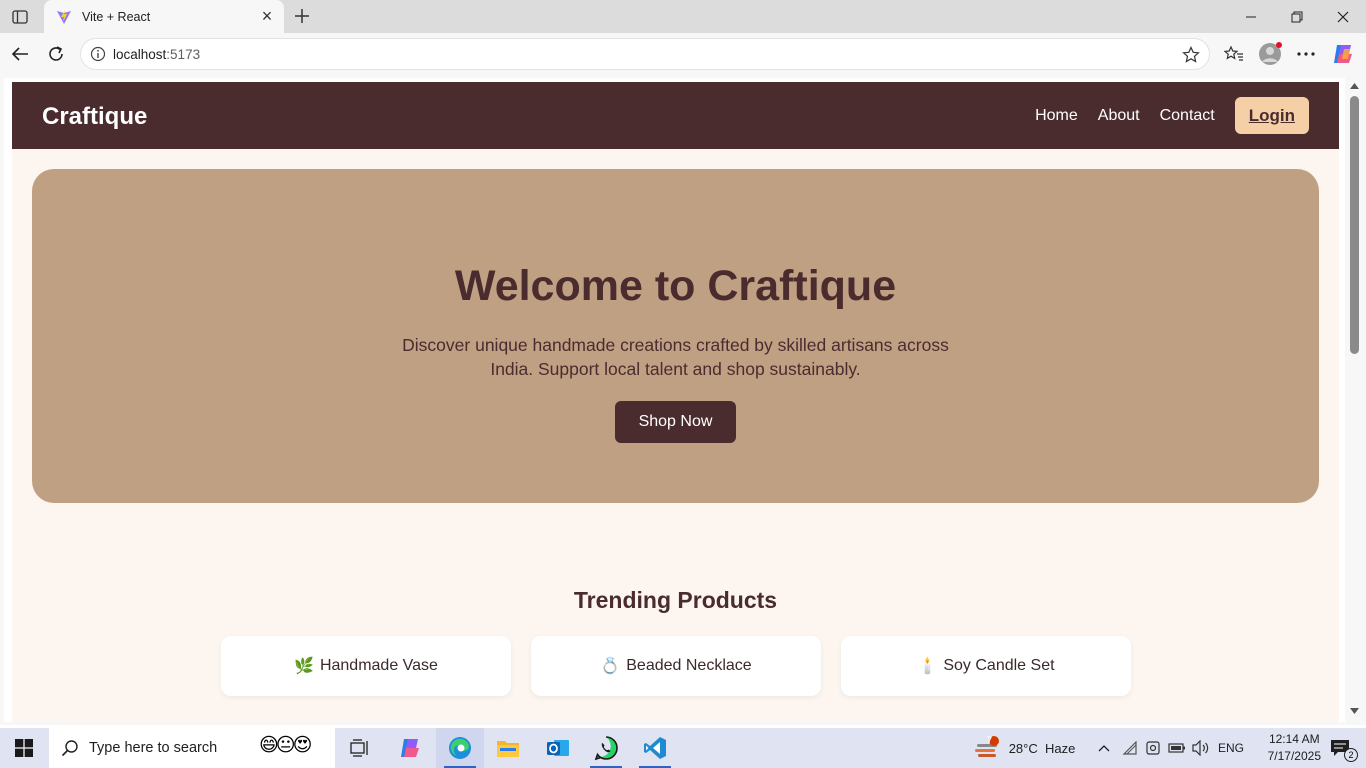 The image size is (1366, 768). What do you see at coordinates (64, 16) in the screenshot?
I see `vite-favicon-icon` at bounding box center [64, 16].